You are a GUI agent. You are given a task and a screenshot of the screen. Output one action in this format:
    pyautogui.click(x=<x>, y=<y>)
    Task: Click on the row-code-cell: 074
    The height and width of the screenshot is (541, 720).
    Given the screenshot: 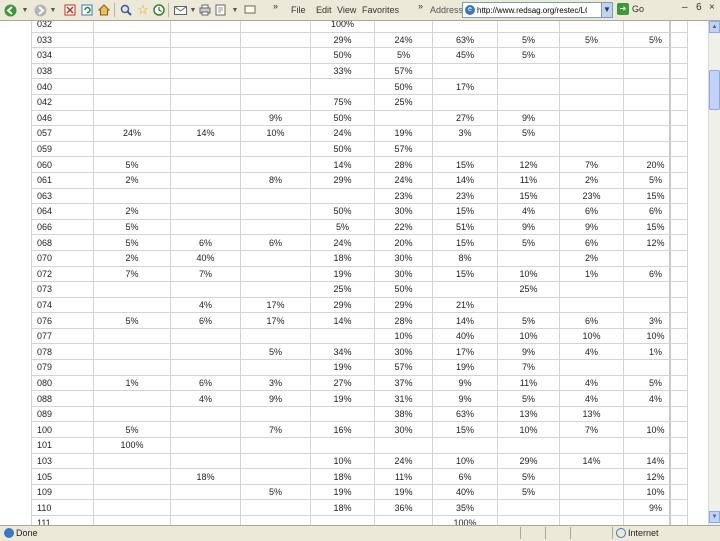 What is the action you would take?
    pyautogui.click(x=62, y=305)
    